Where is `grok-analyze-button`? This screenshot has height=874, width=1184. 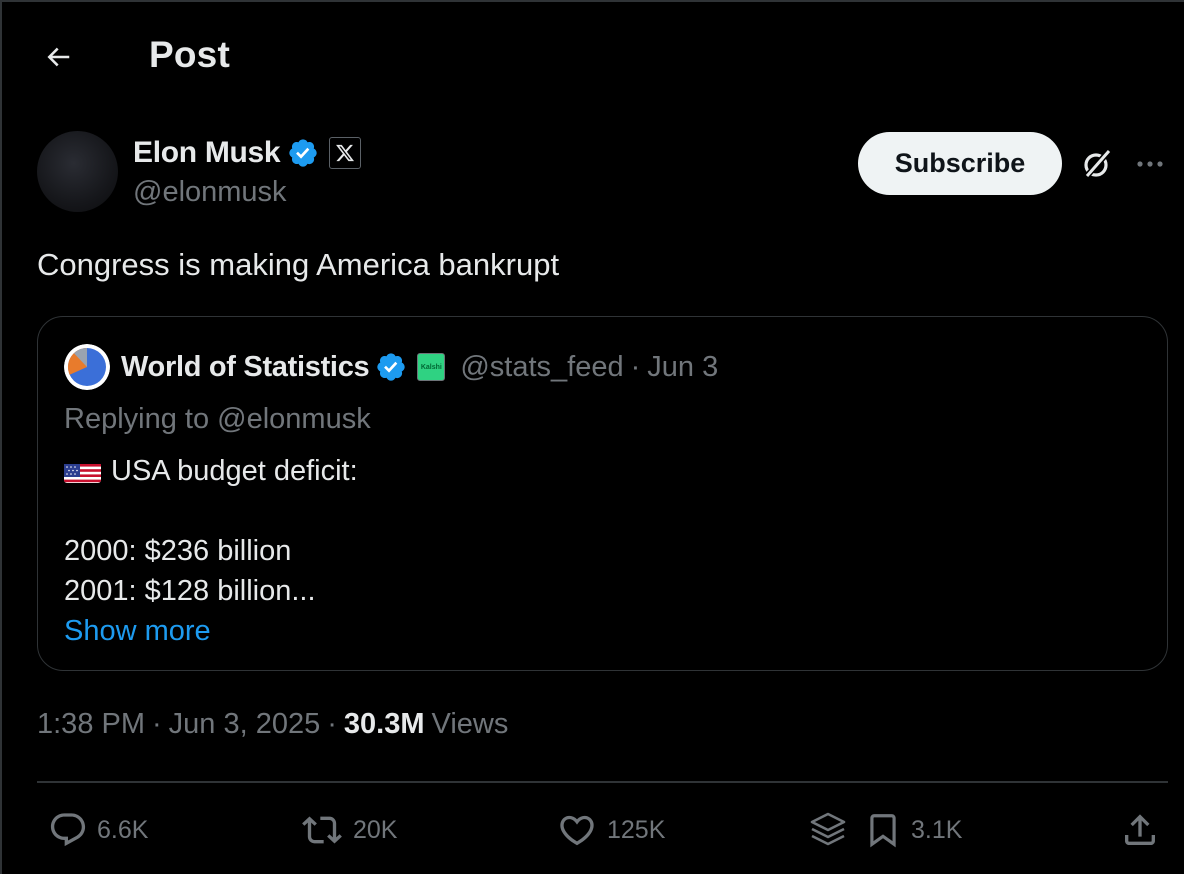 grok-analyze-button is located at coordinates (828, 830).